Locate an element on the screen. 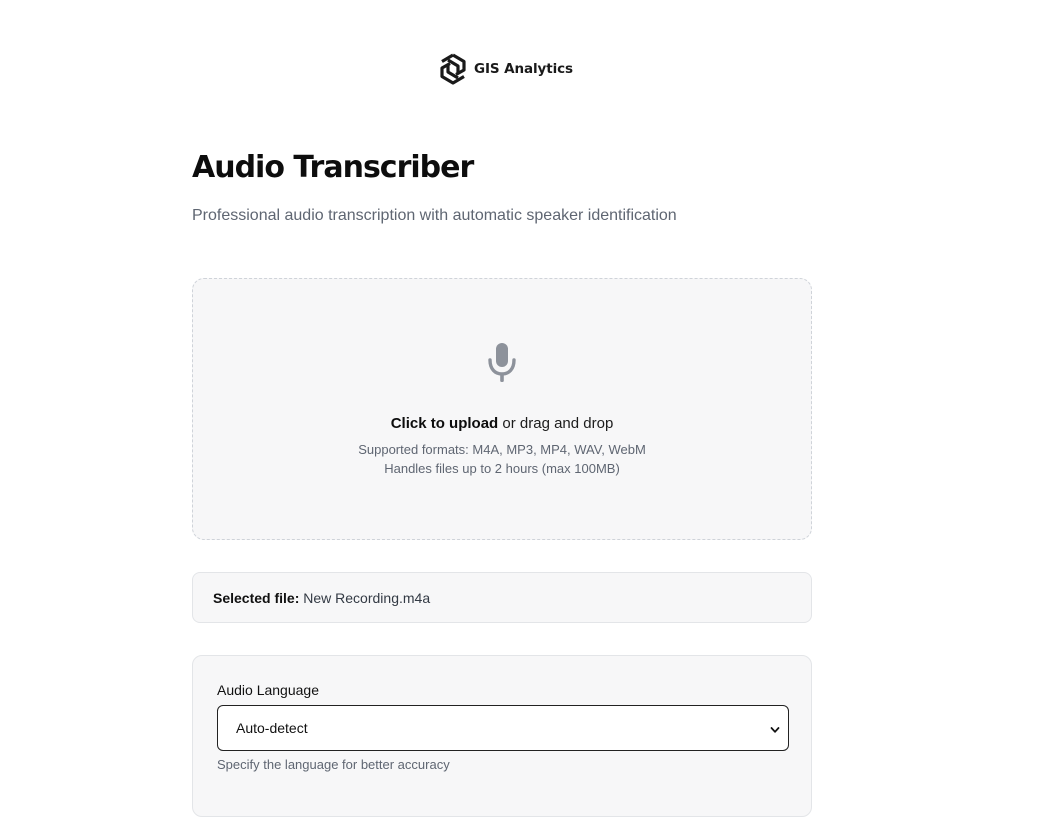  page-title: Audio Transcriber is located at coordinates (333, 167).